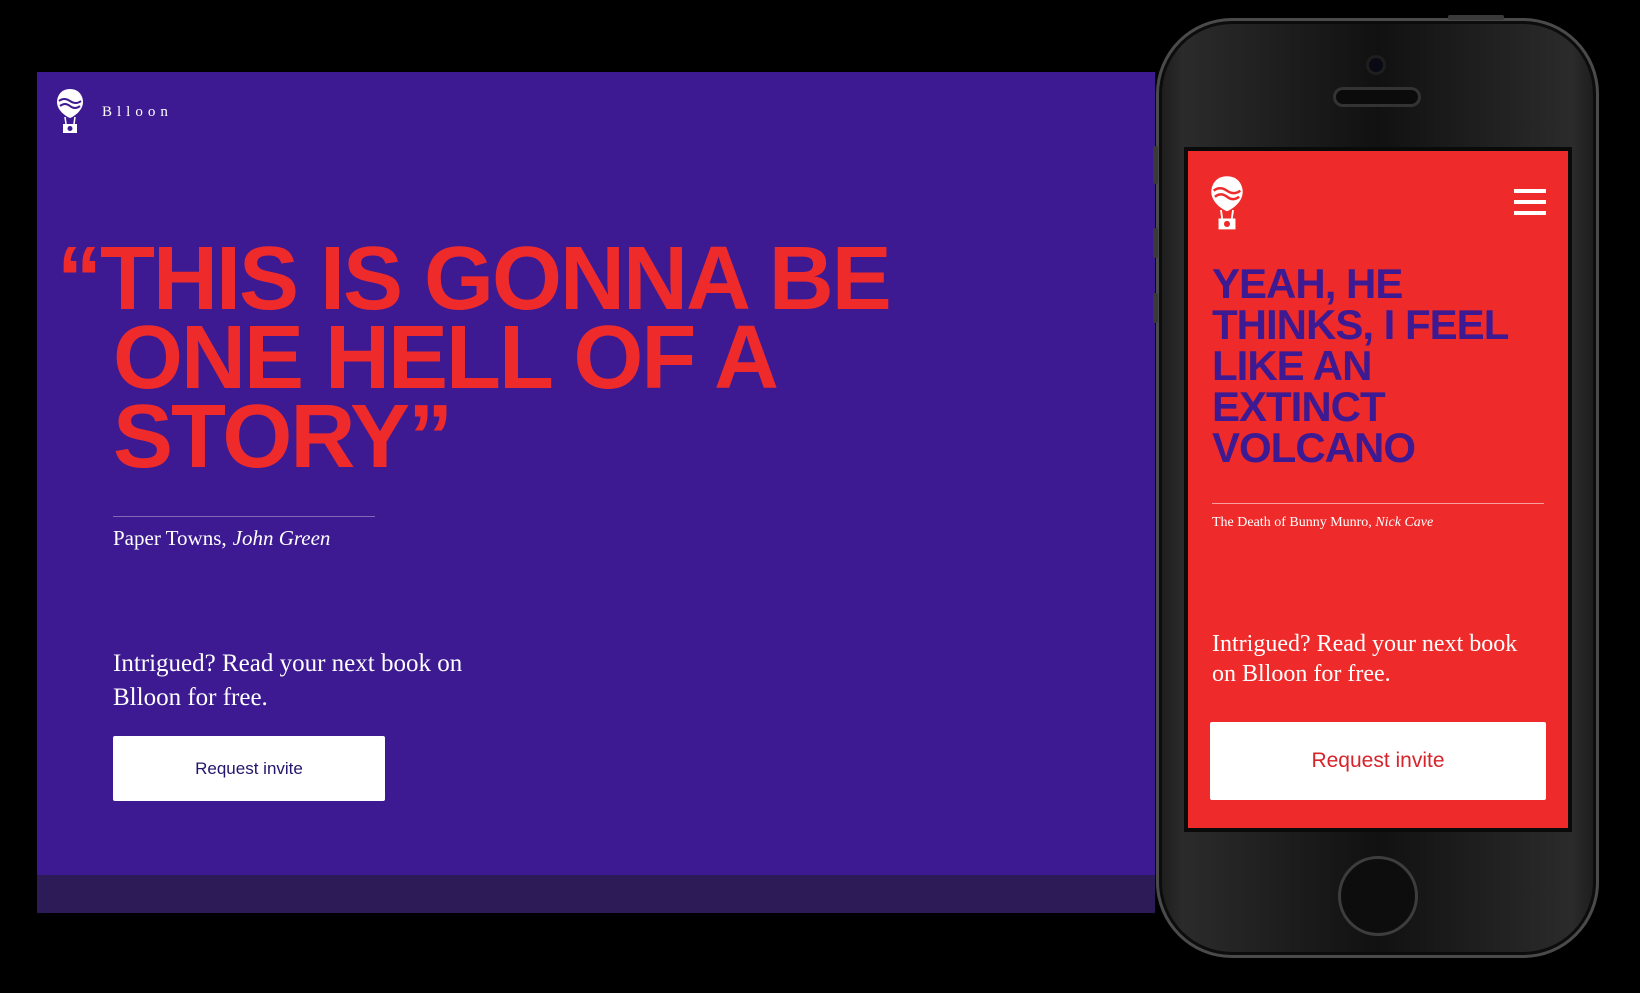 Image resolution: width=1640 pixels, height=993 pixels. What do you see at coordinates (170, 538) in the screenshot?
I see `book-title: Paper Towns,` at bounding box center [170, 538].